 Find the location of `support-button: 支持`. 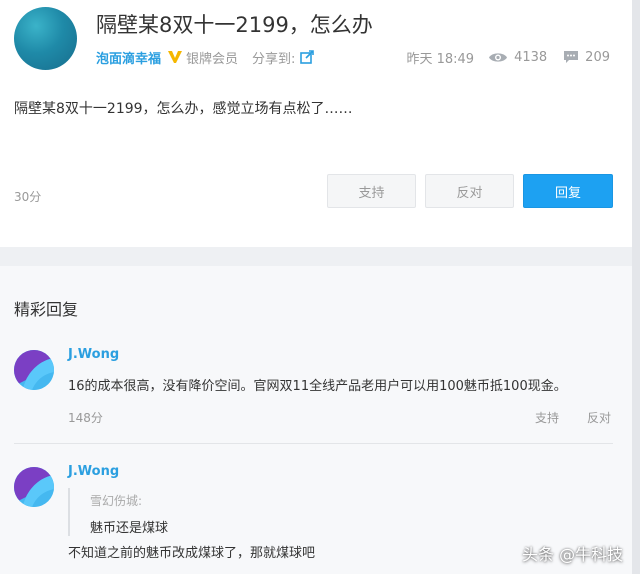

support-button: 支持 is located at coordinates (371, 191).